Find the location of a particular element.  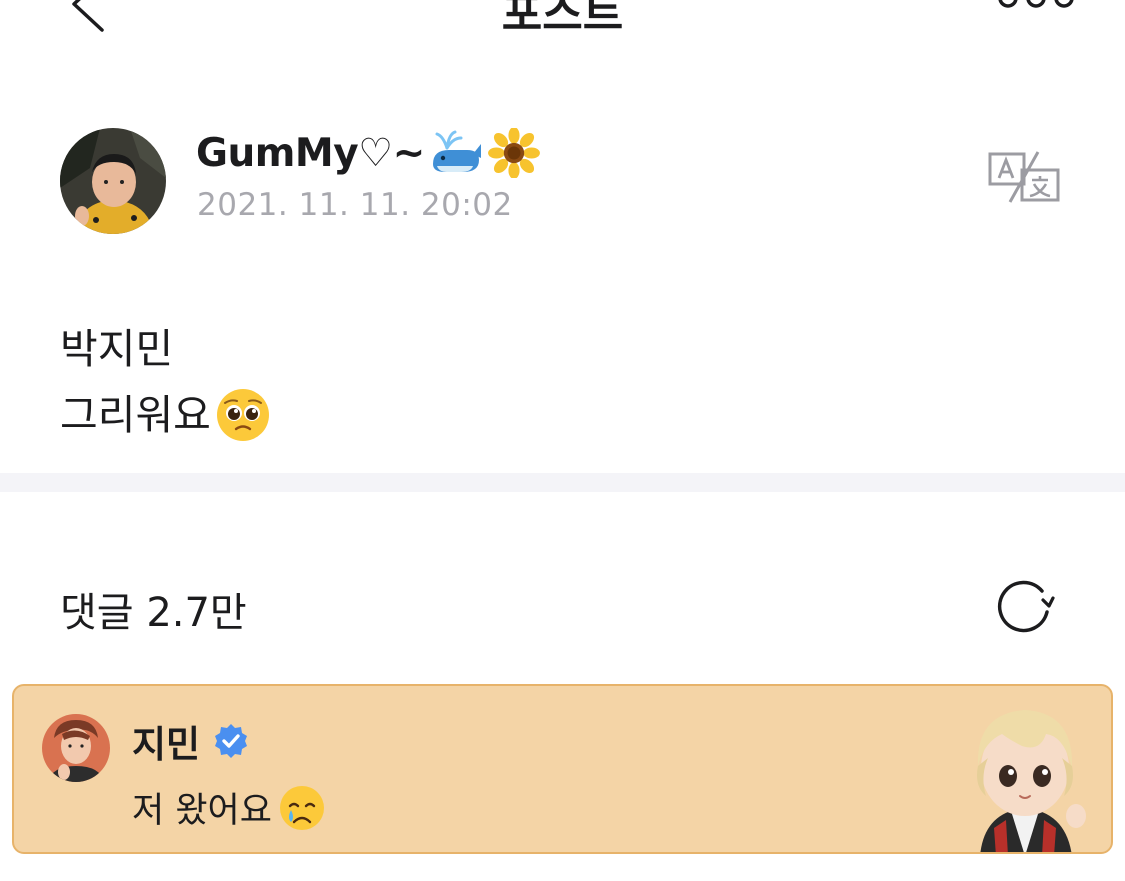

translate-button is located at coordinates (1024, 177).